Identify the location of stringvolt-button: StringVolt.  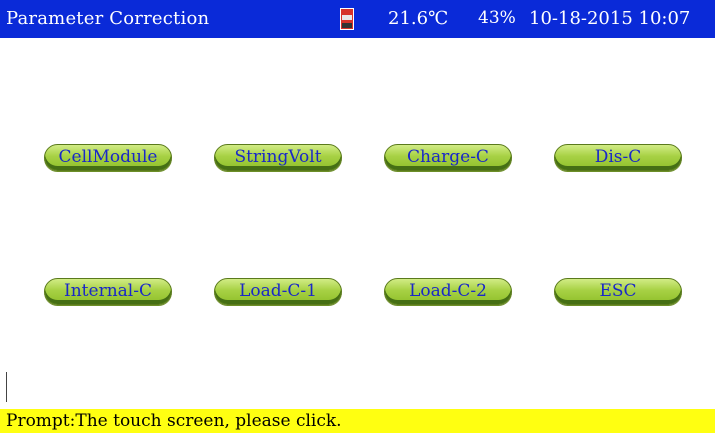
(278, 157).